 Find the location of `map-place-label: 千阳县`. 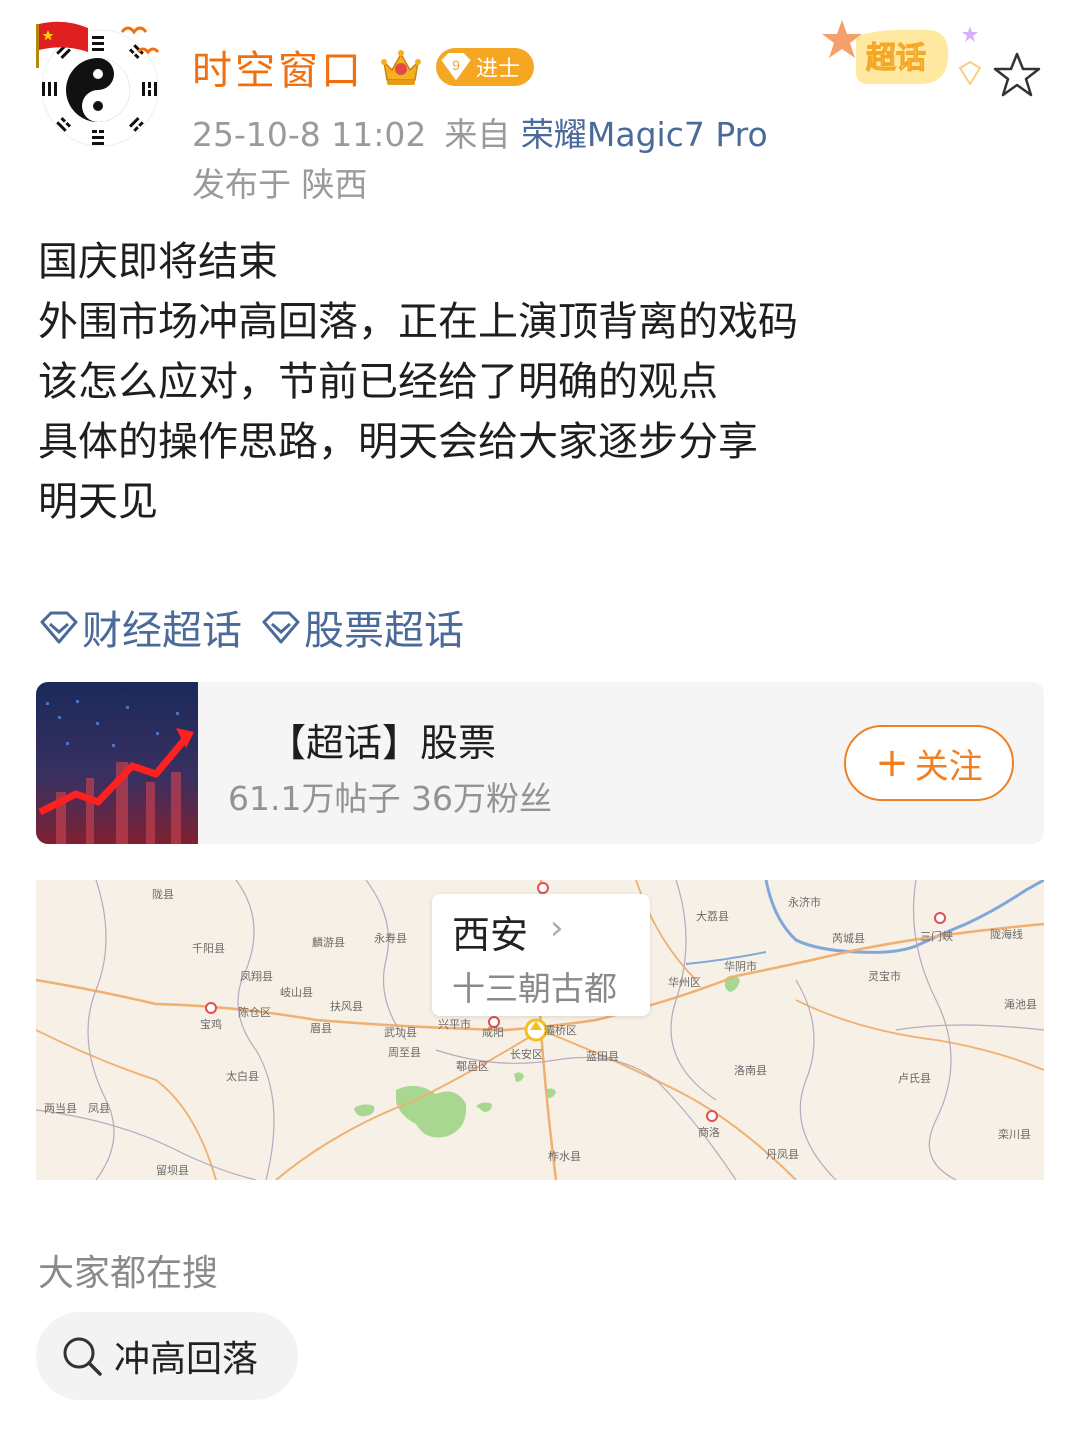

map-place-label: 千阳县 is located at coordinates (208, 948).